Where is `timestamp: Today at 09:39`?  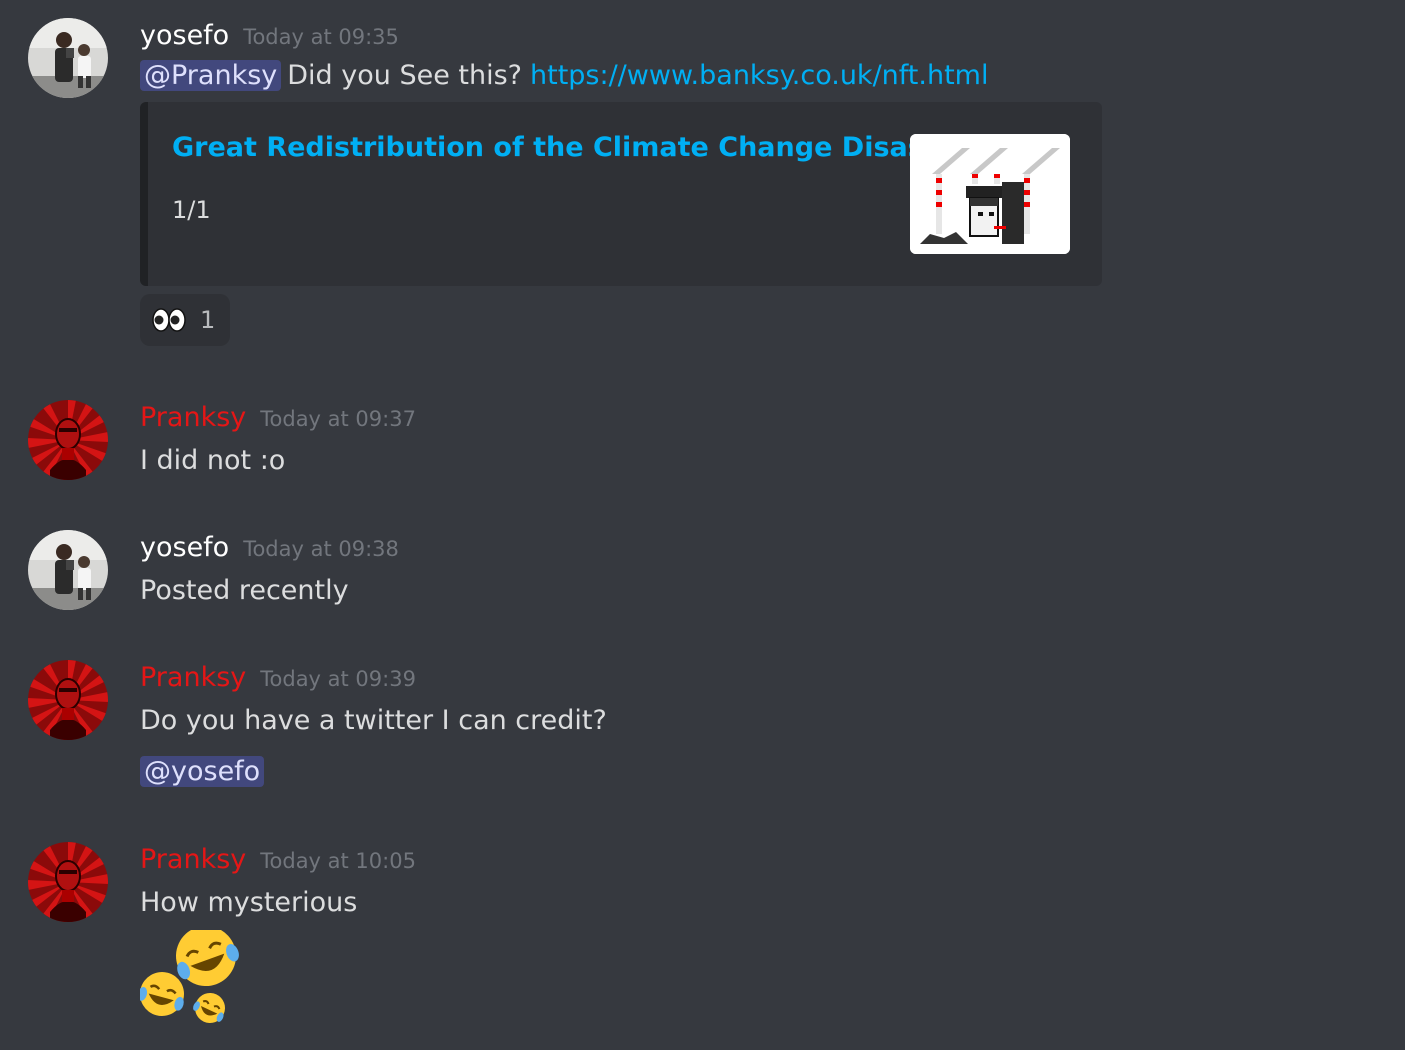
timestamp: Today at 09:39 is located at coordinates (338, 679).